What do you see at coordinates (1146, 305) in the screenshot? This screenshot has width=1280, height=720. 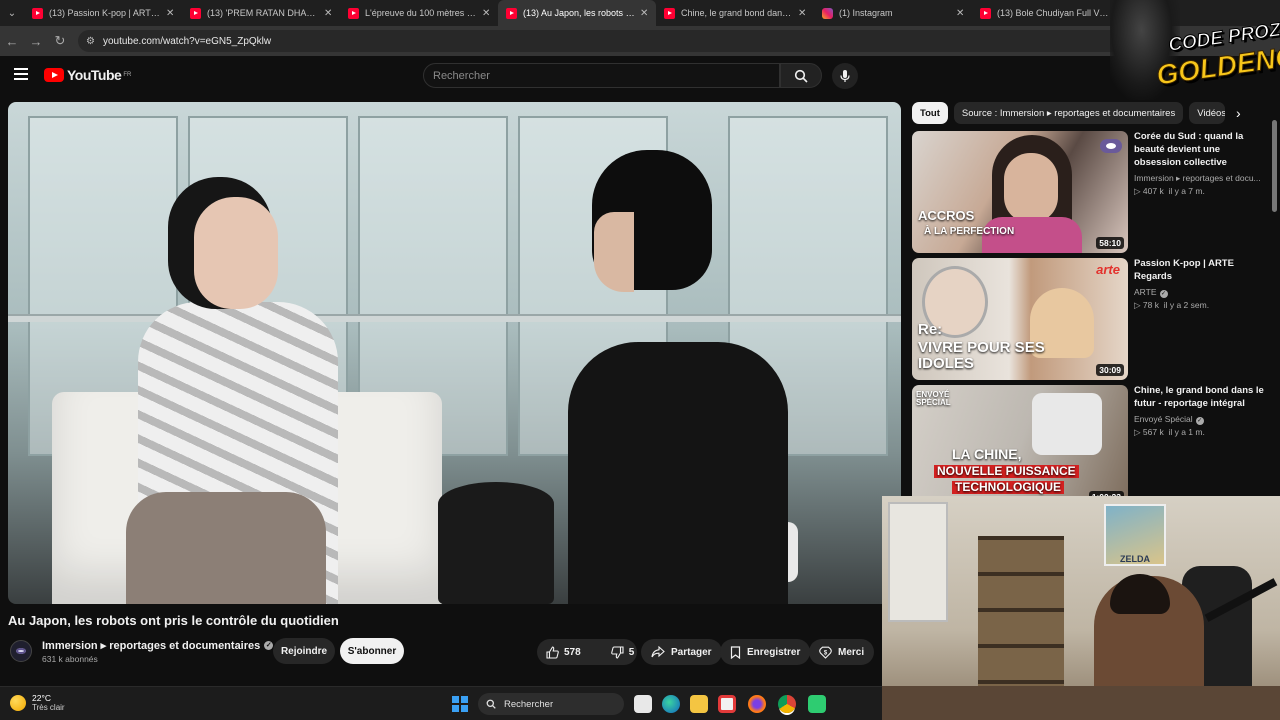 I see `view-count: ▷ 78 k` at bounding box center [1146, 305].